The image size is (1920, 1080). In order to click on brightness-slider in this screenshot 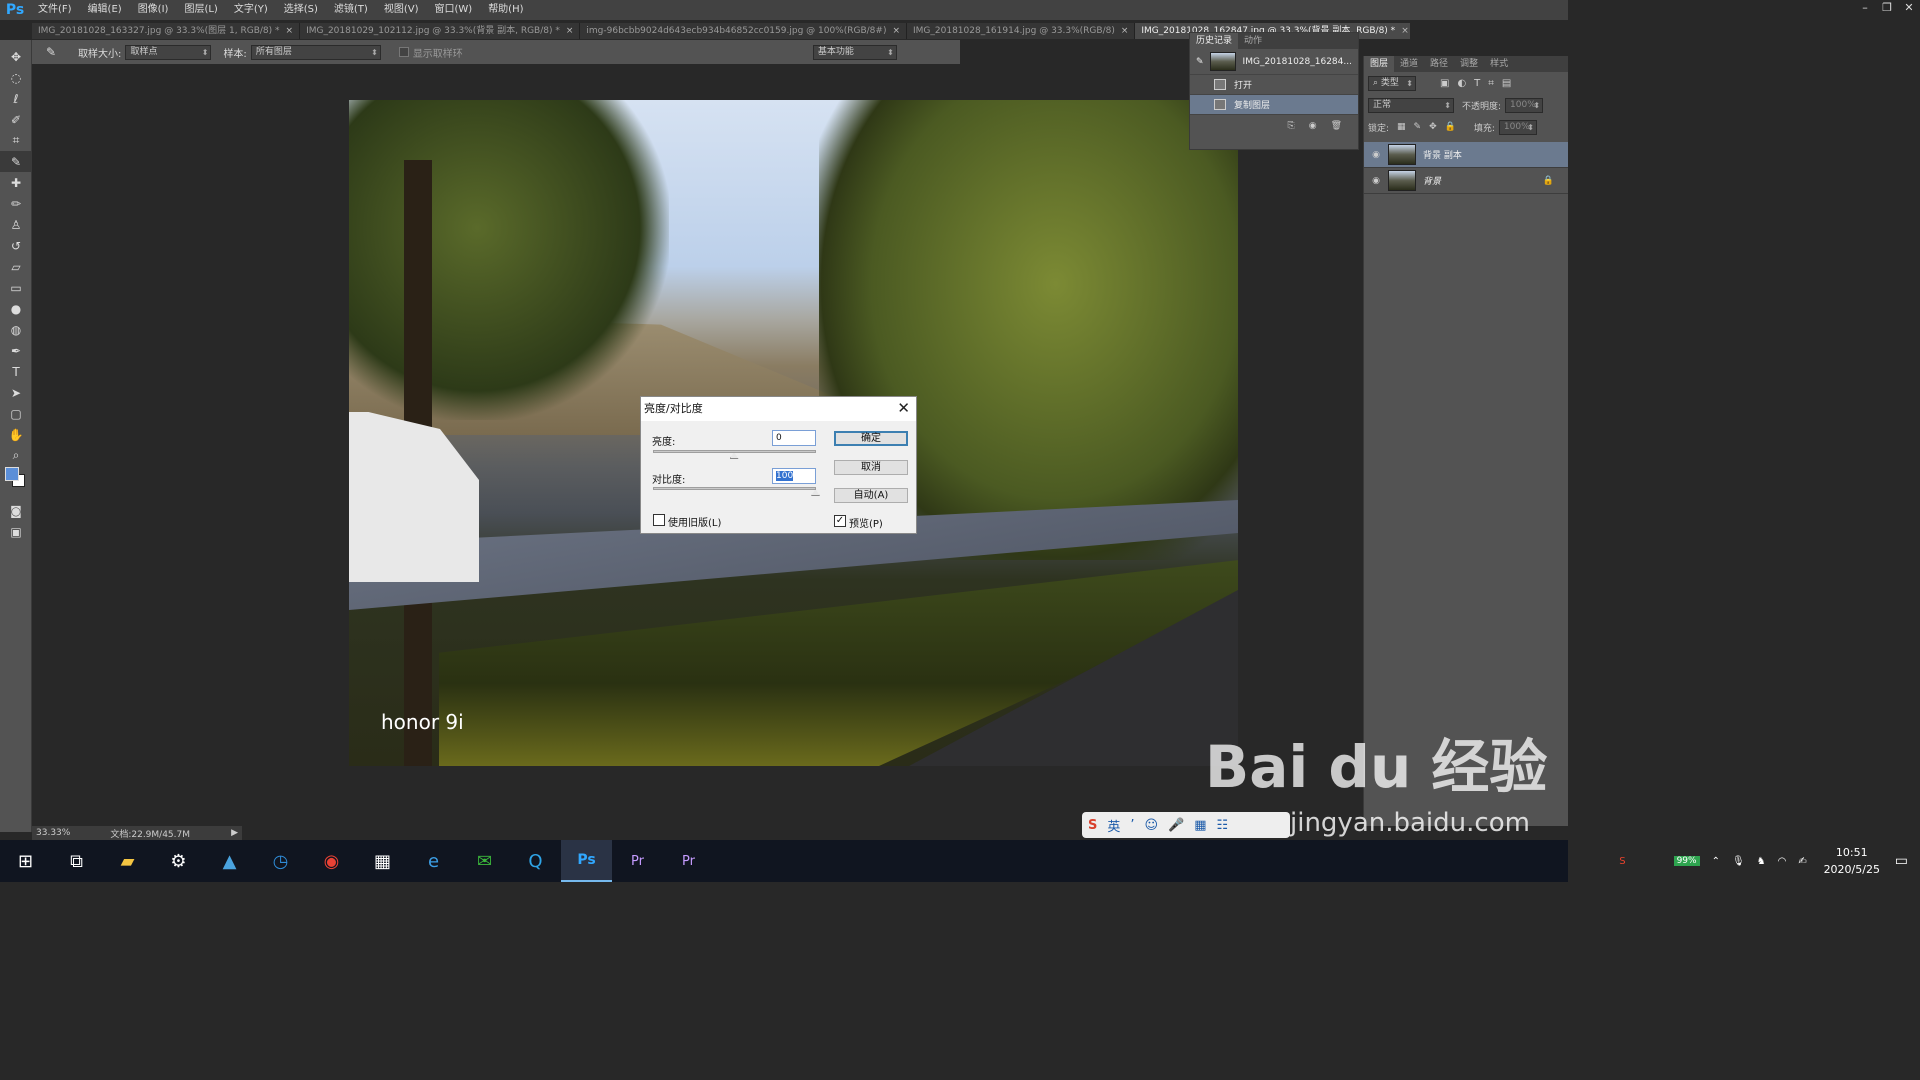, I will do `click(734, 451)`.